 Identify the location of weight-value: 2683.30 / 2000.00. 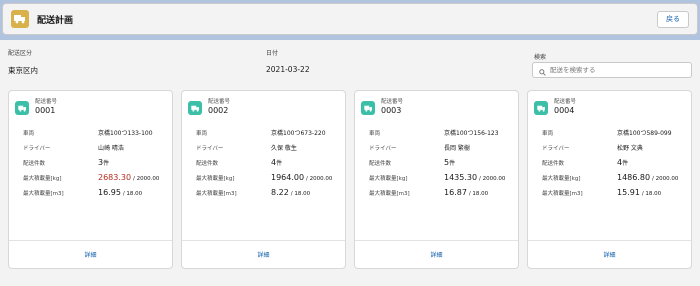
(128, 177).